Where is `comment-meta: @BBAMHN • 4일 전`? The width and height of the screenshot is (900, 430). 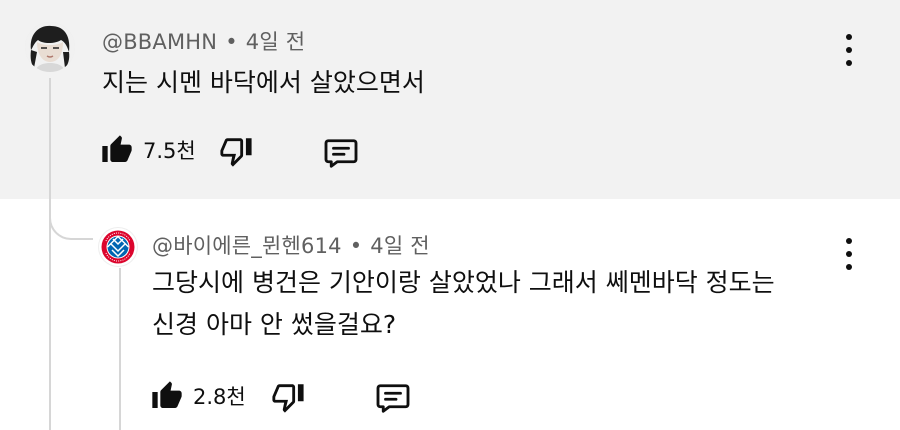 comment-meta: @BBAMHN • 4일 전 is located at coordinates (203, 41).